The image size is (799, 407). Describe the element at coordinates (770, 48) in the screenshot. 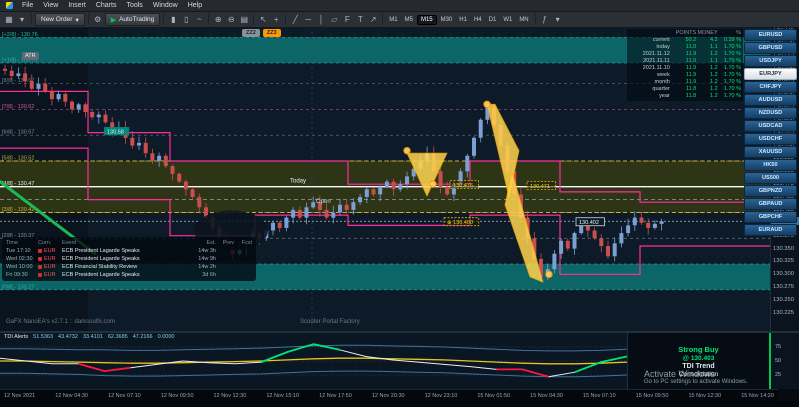

I see `symbol-button-gbpusd: GBPUSD` at that location.